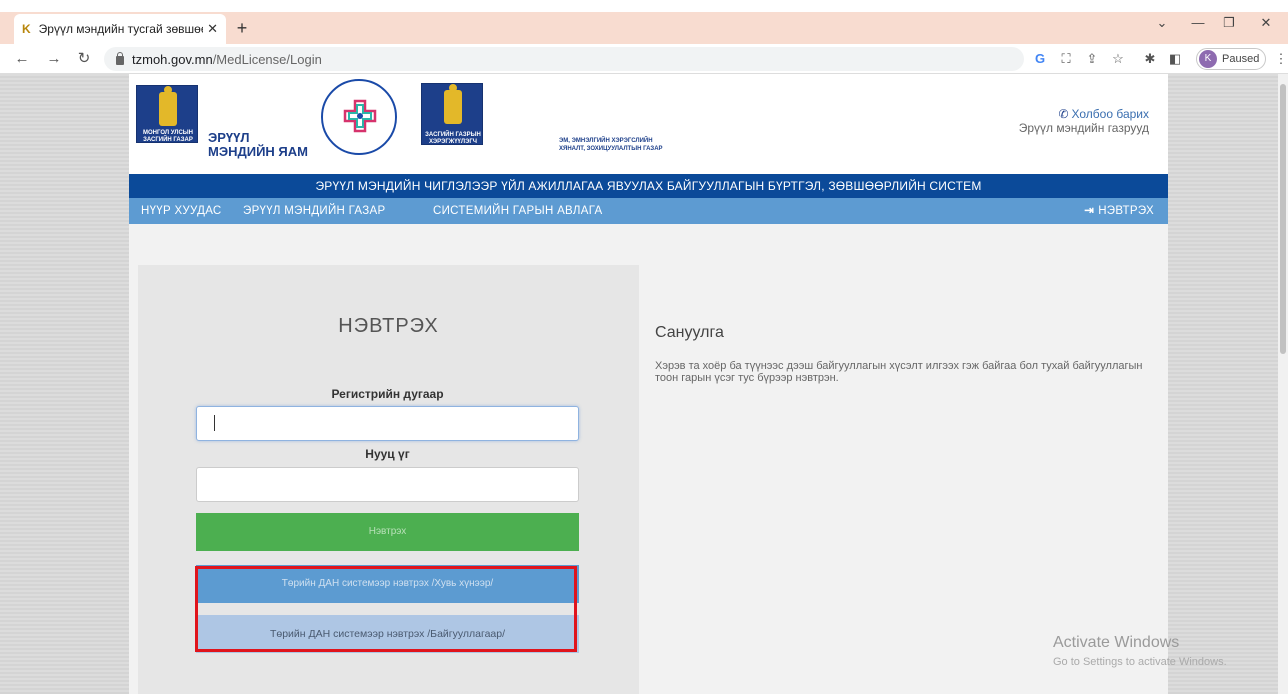 The width and height of the screenshot is (1288, 694). I want to click on nav-item-health-department: ЭРҮҮЛ МЭНДИЙН ГАЗАР, so click(314, 211).